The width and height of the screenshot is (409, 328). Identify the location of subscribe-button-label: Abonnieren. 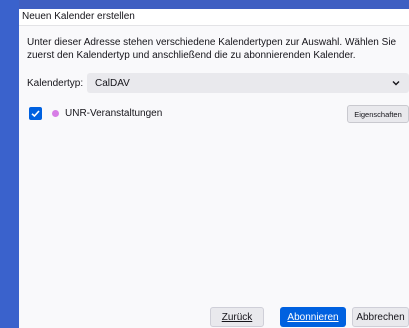
(313, 317).